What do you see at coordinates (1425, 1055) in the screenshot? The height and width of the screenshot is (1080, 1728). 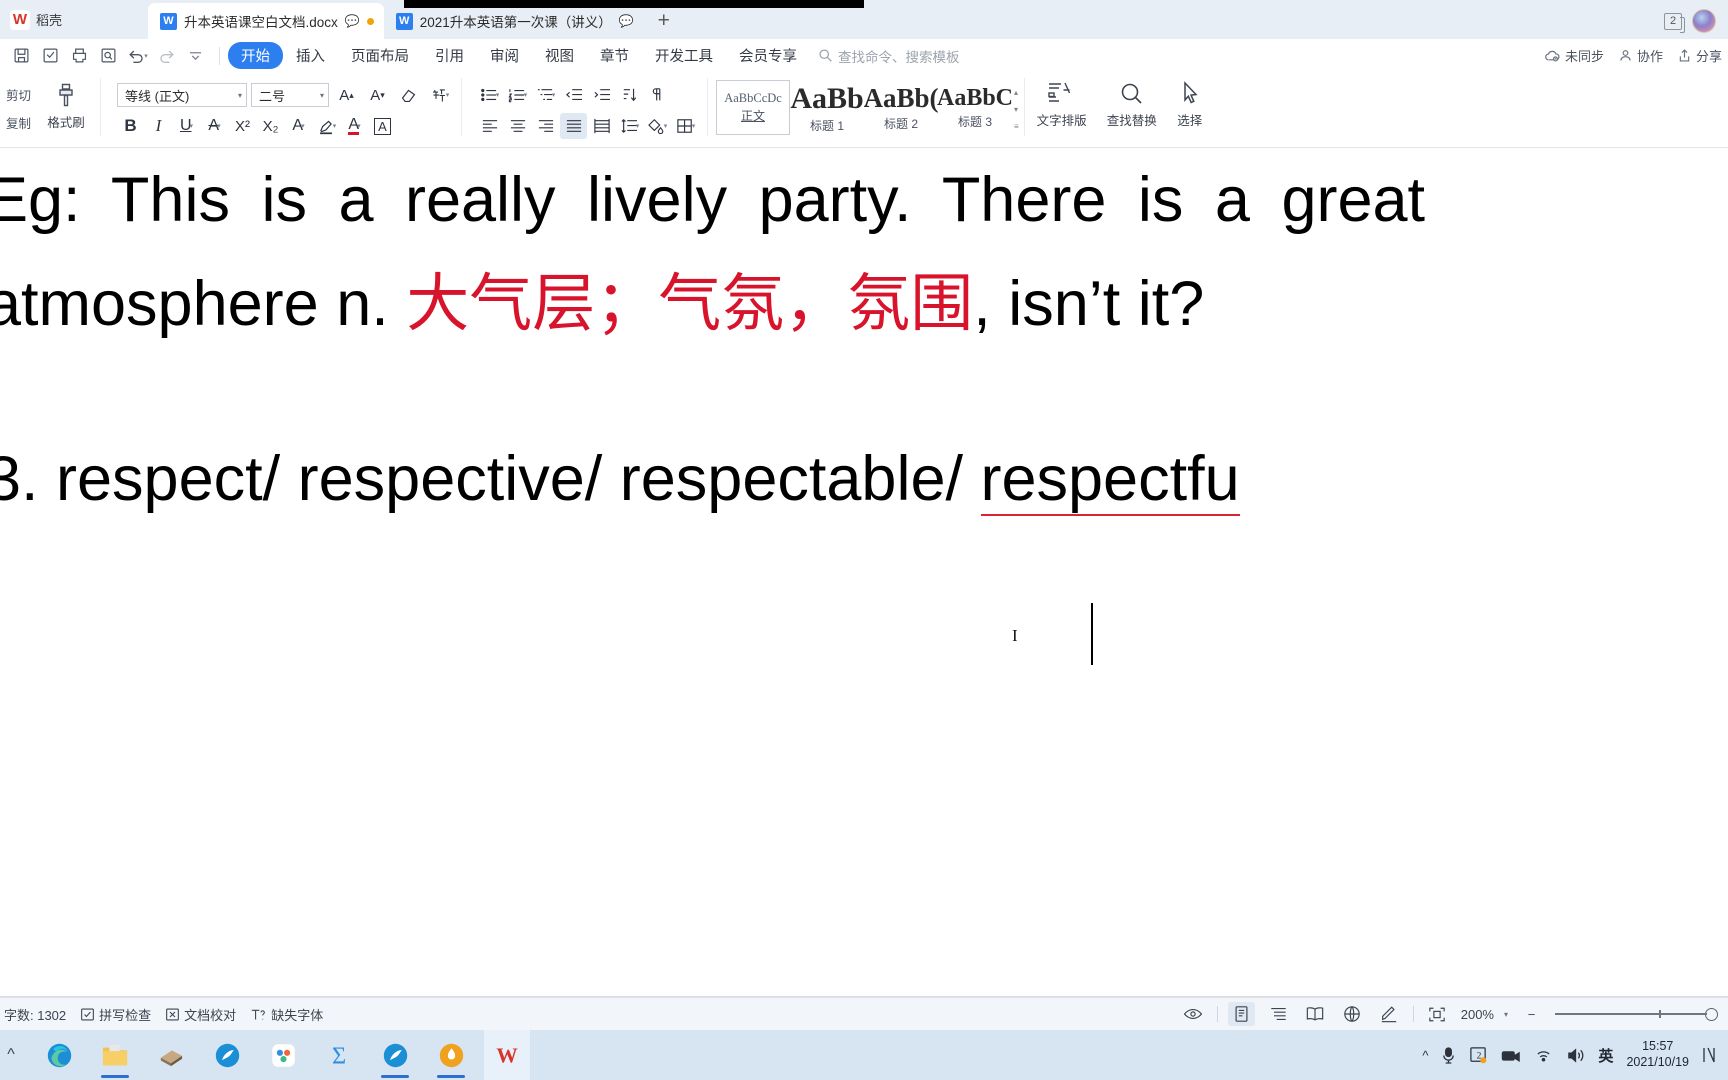 I see `tray-expand-icon: ^` at bounding box center [1425, 1055].